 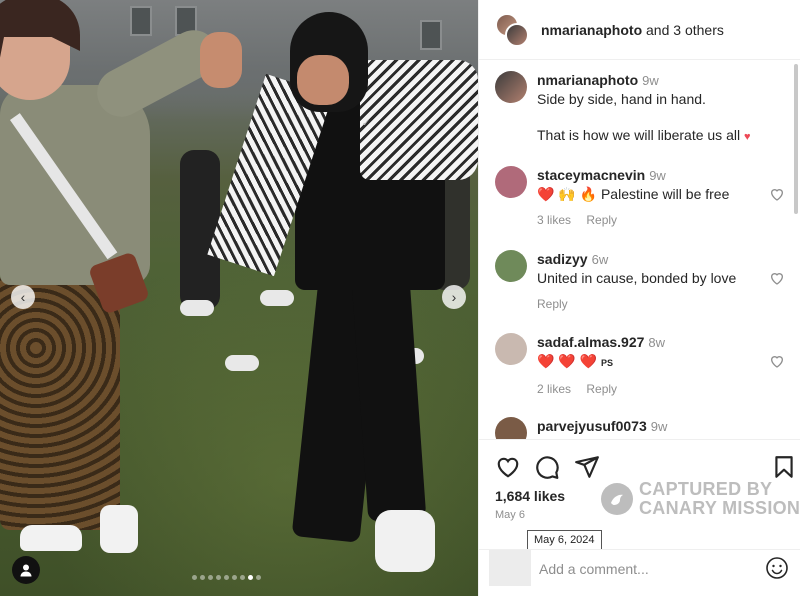 What do you see at coordinates (665, 194) in the screenshot?
I see `comment-text: Palestine will be free` at bounding box center [665, 194].